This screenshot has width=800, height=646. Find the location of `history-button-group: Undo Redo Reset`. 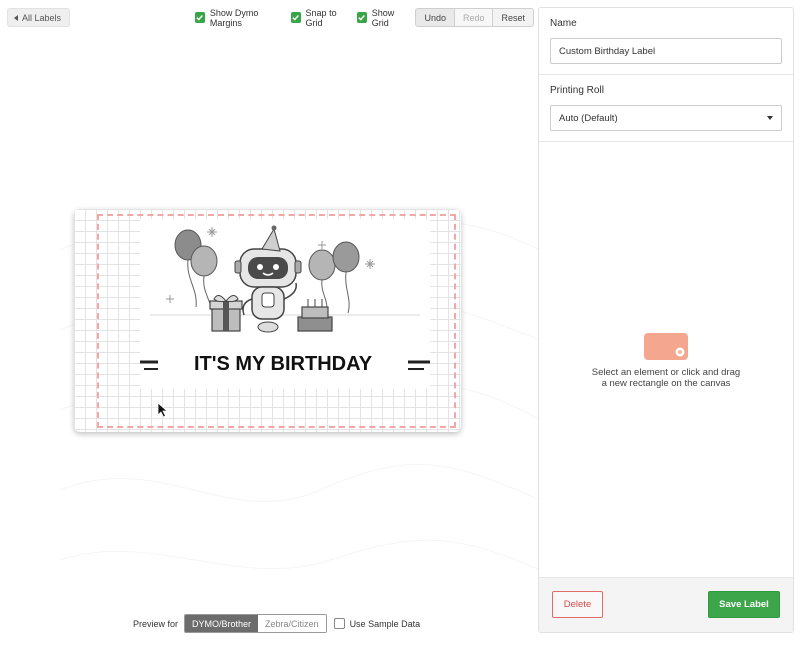

history-button-group: Undo Redo Reset is located at coordinates (474, 17).